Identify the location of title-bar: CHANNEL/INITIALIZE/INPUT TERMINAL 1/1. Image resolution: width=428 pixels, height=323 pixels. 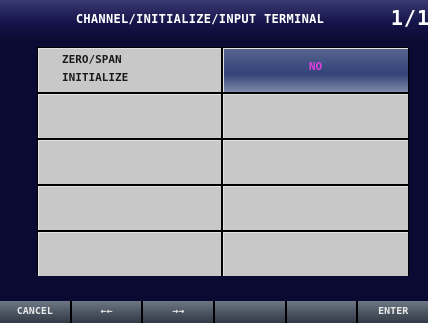
(214, 20).